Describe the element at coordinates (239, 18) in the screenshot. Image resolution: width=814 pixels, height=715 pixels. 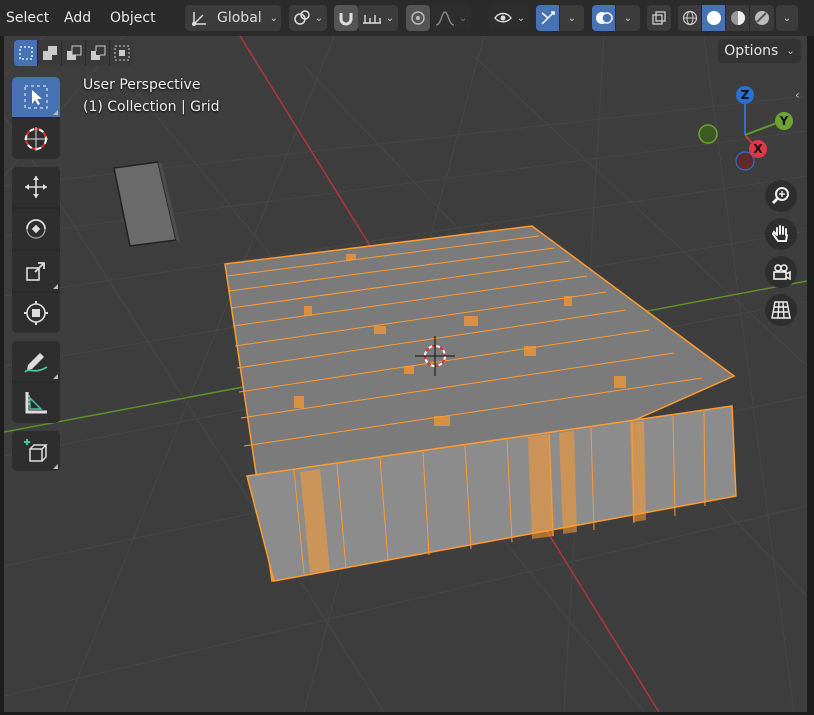
I see `orientation-label: Global` at that location.